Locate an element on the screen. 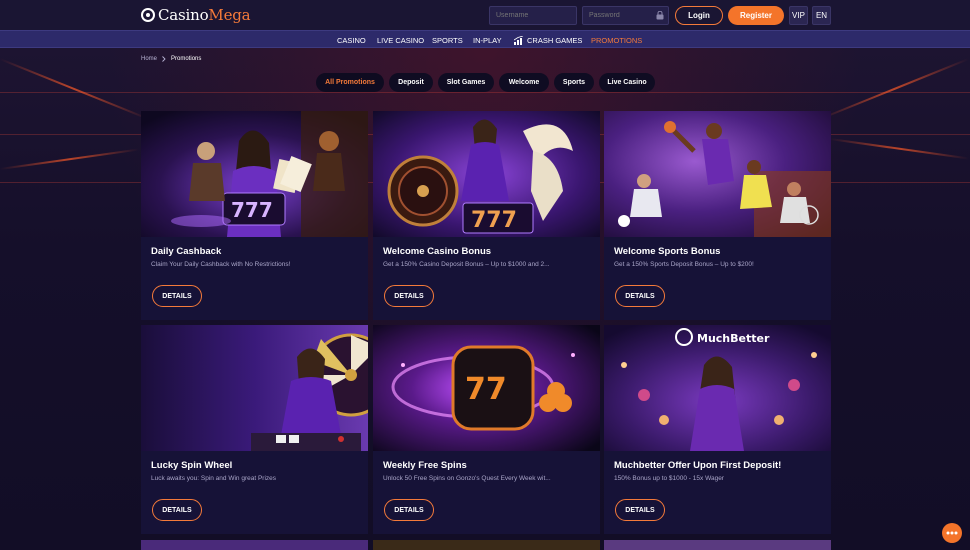  filter-slot-games: Slot Games is located at coordinates (466, 82).